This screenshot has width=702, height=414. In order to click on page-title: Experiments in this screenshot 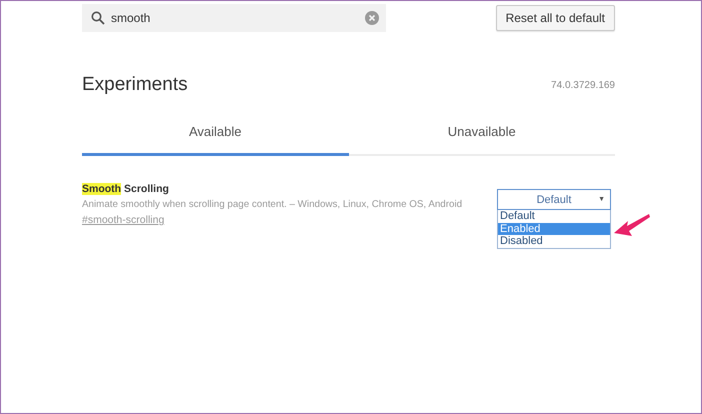, I will do `click(135, 85)`.